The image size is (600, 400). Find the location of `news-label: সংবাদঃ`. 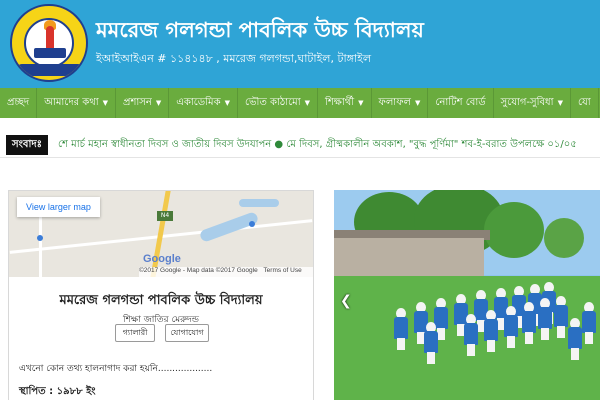

news-label: সংবাদঃ is located at coordinates (27, 145).